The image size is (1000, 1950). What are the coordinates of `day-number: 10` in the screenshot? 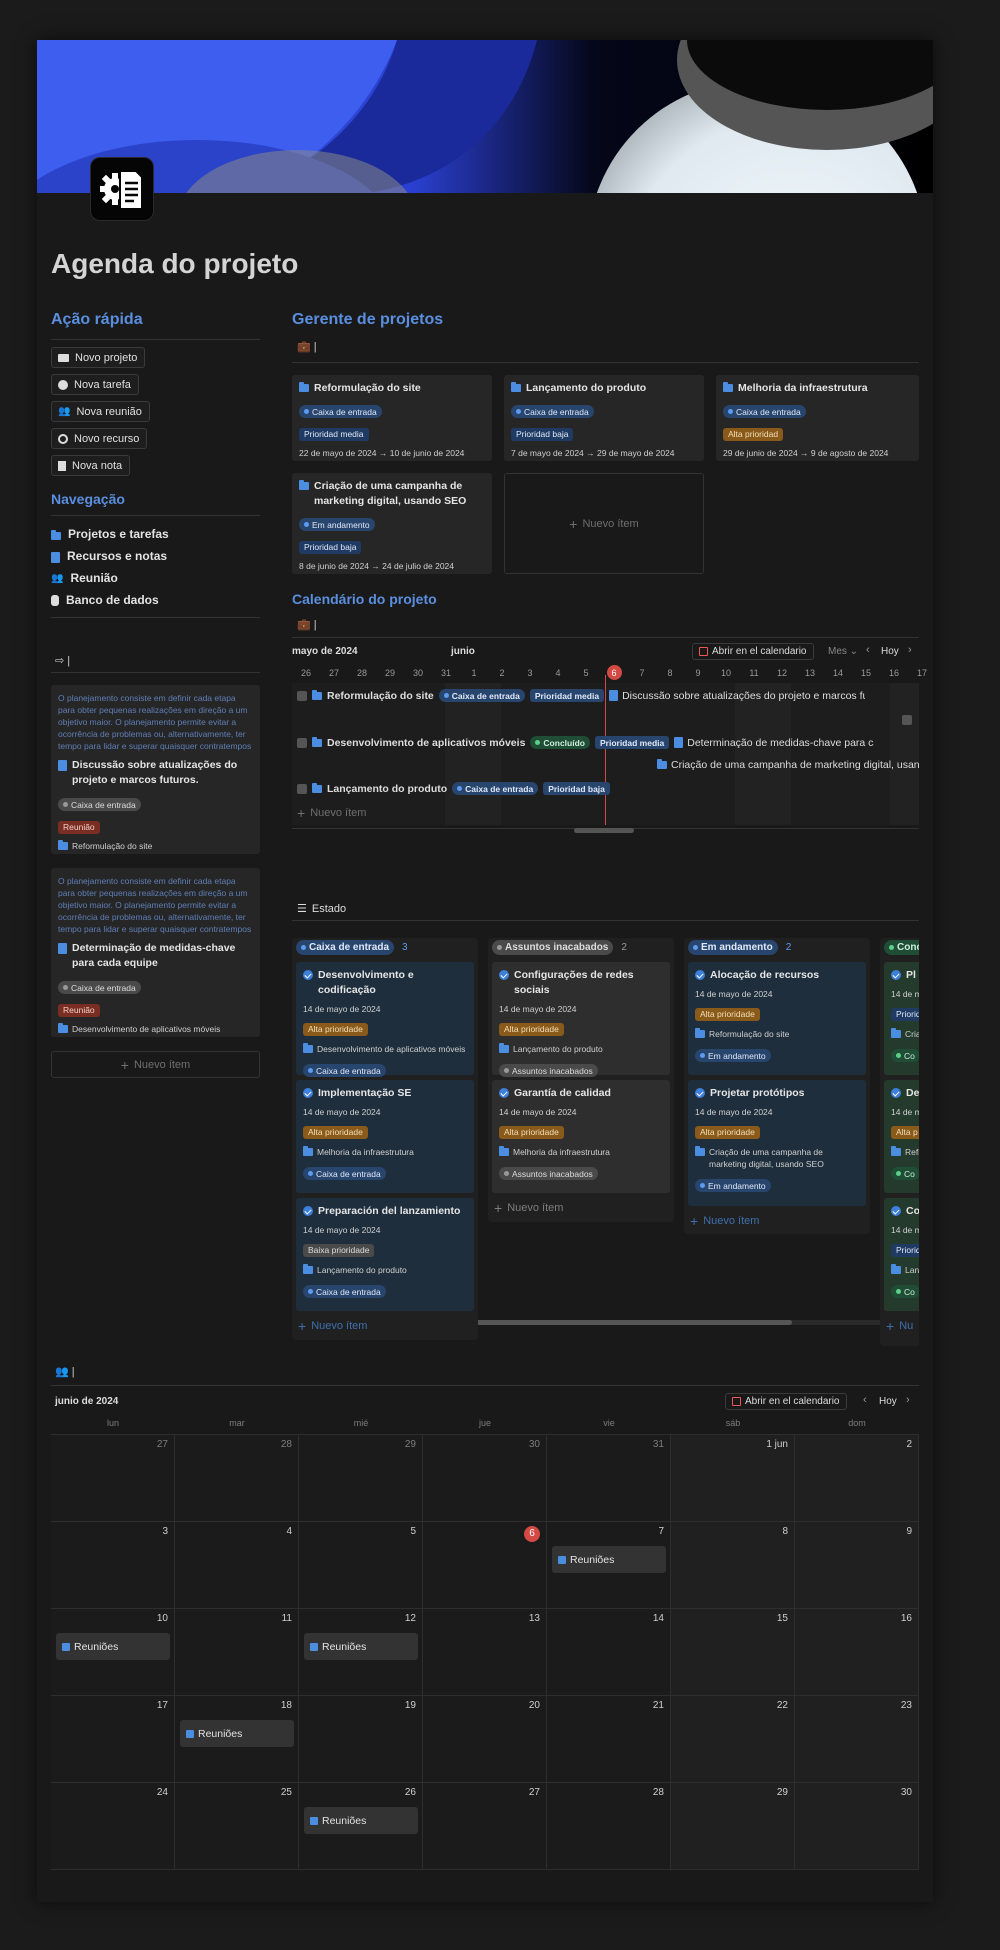 It's located at (162, 1618).